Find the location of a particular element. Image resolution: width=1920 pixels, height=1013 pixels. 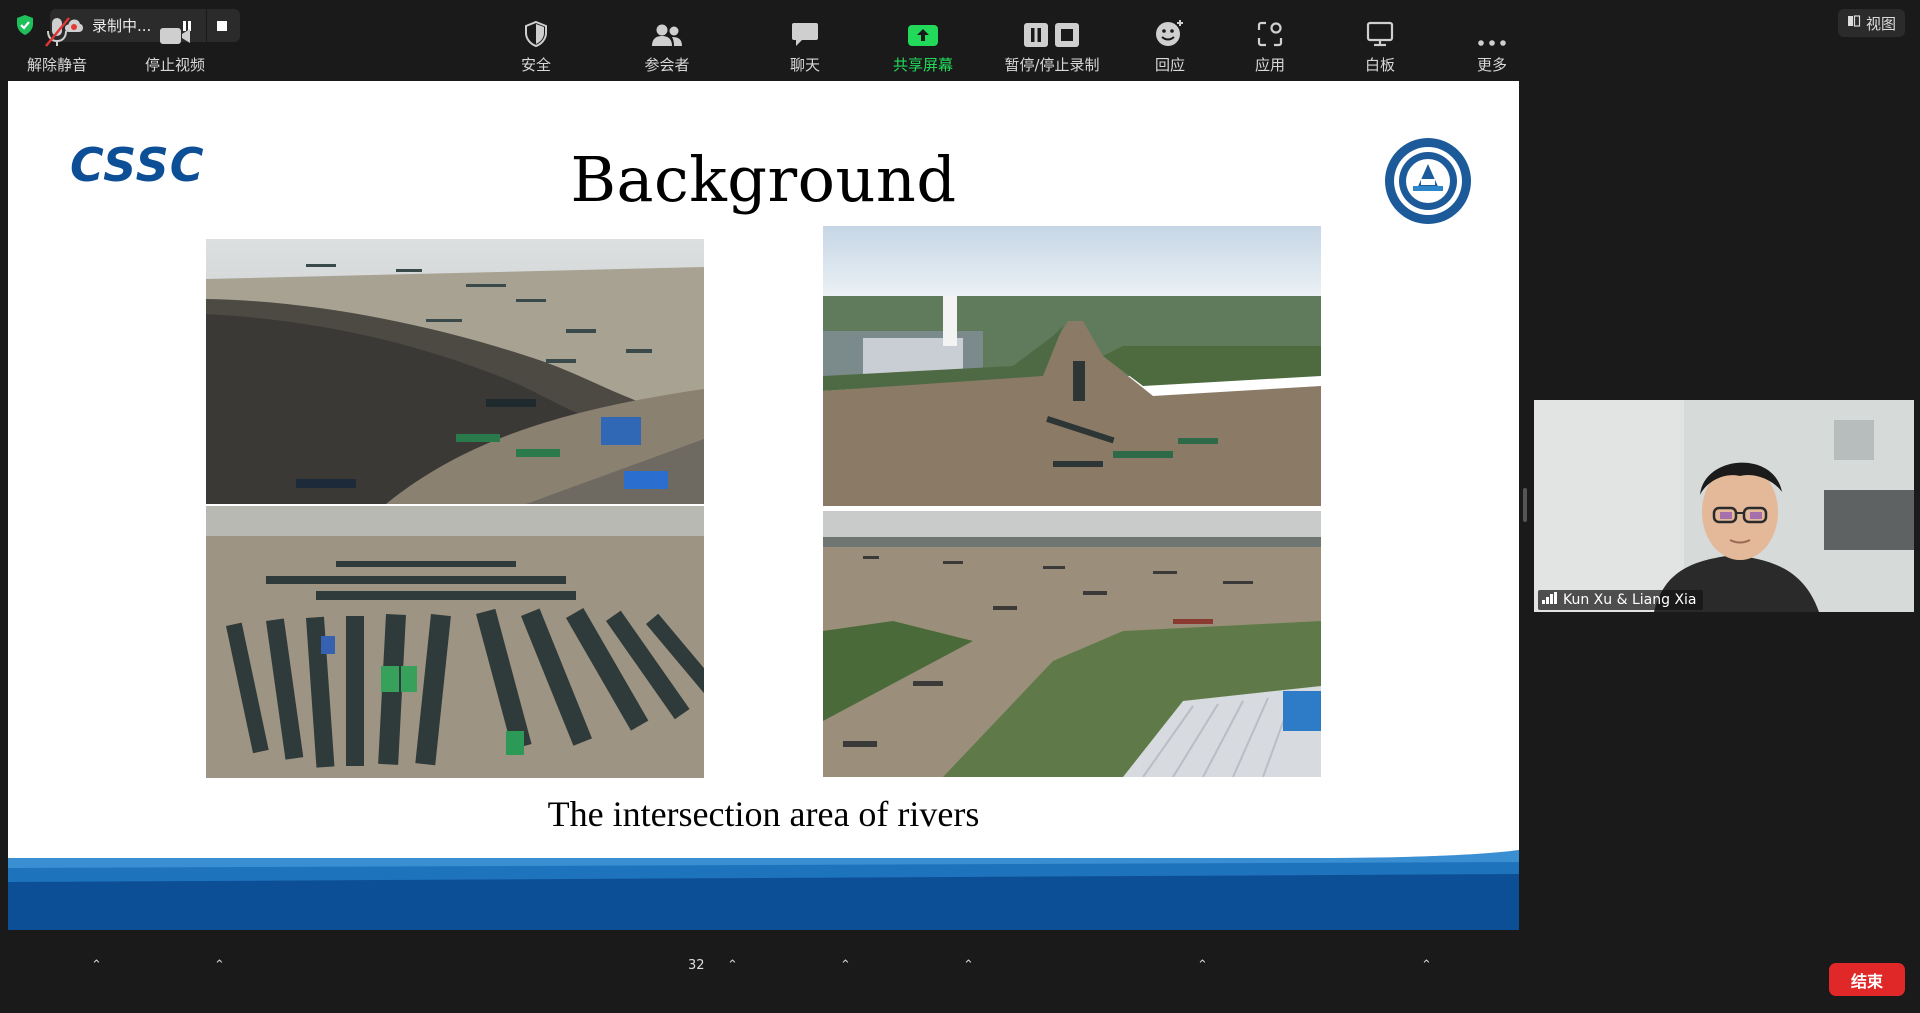

participants-label: 参会者 is located at coordinates (667, 65).